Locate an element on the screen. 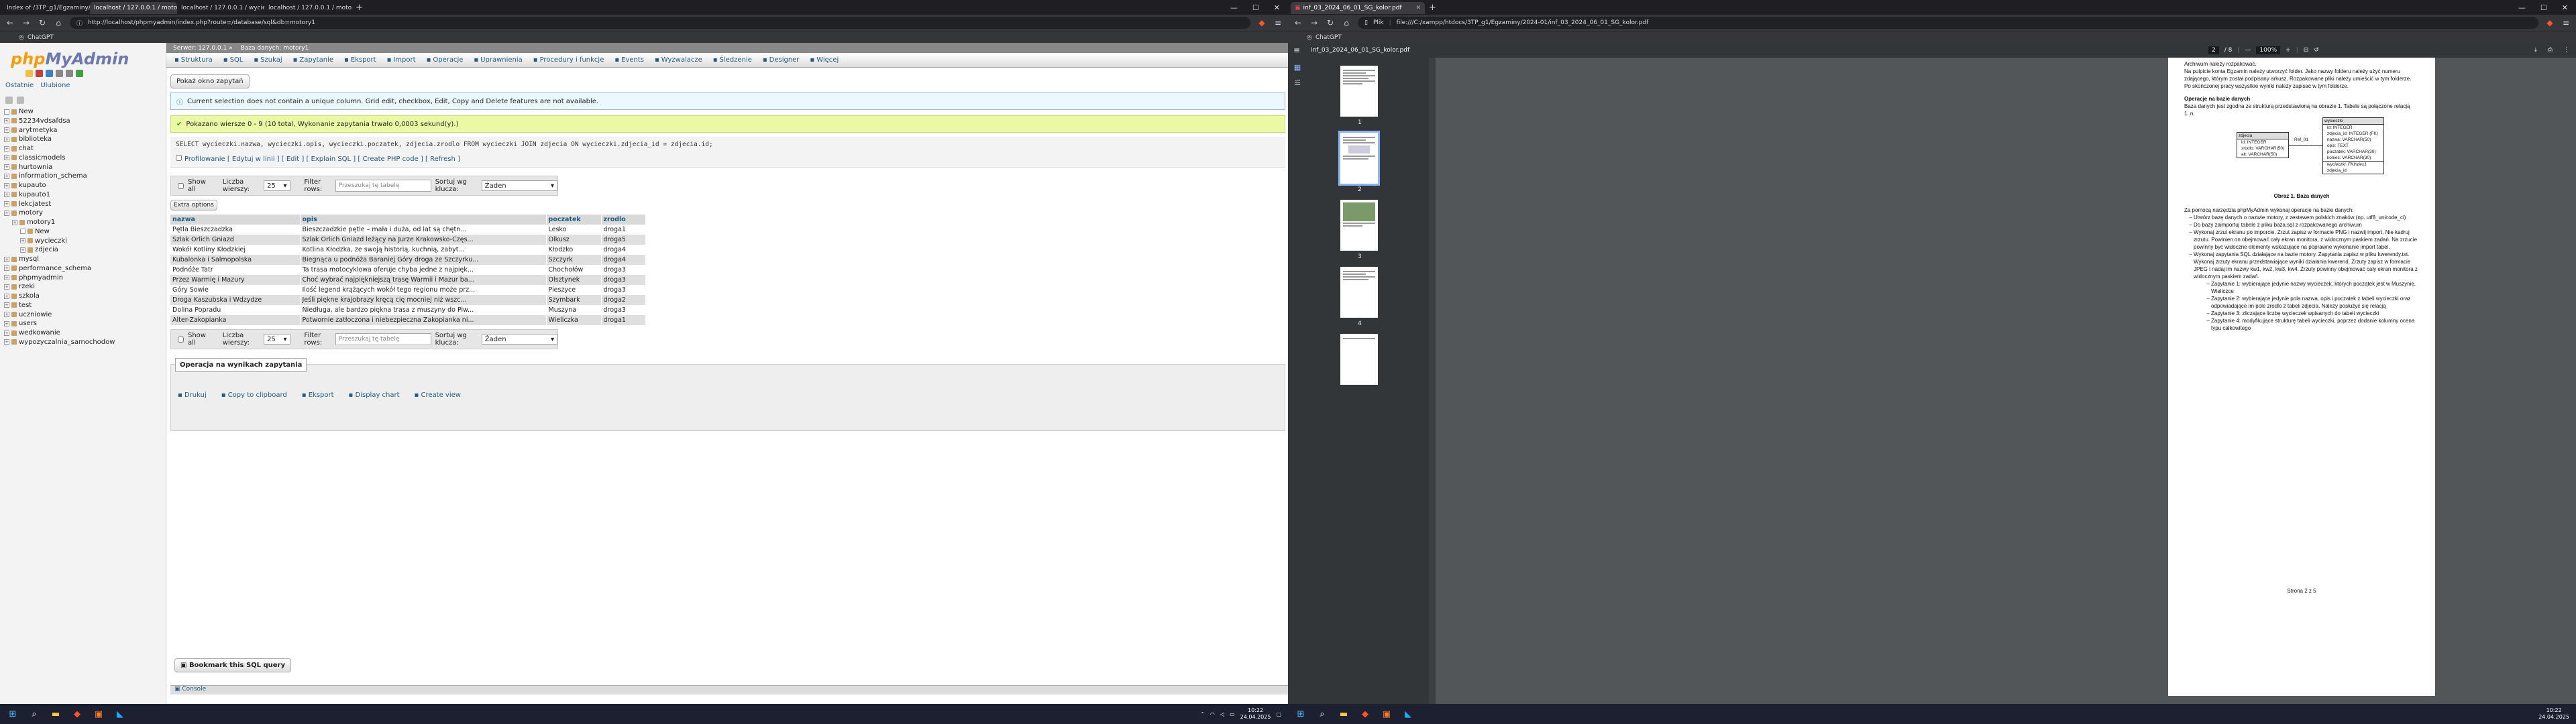  column-header: zrodlo is located at coordinates (623, 220).